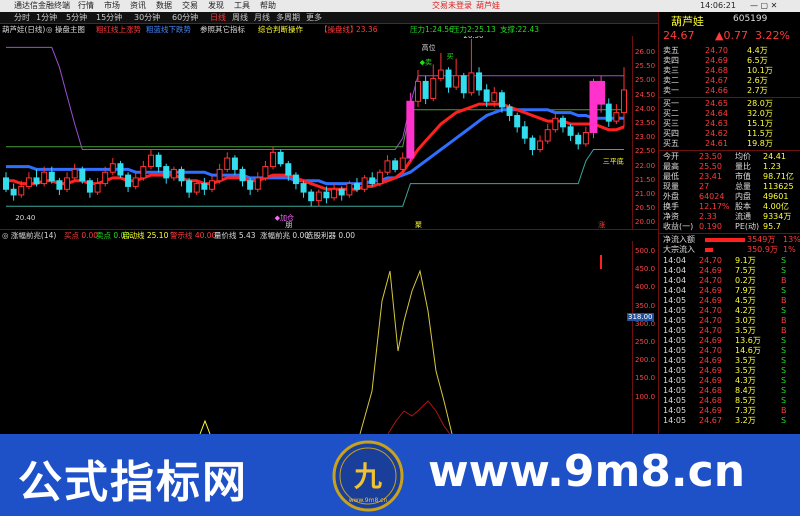 The height and width of the screenshot is (516, 800). What do you see at coordinates (778, 186) in the screenshot?
I see `stat-value: 113625` at bounding box center [778, 186].